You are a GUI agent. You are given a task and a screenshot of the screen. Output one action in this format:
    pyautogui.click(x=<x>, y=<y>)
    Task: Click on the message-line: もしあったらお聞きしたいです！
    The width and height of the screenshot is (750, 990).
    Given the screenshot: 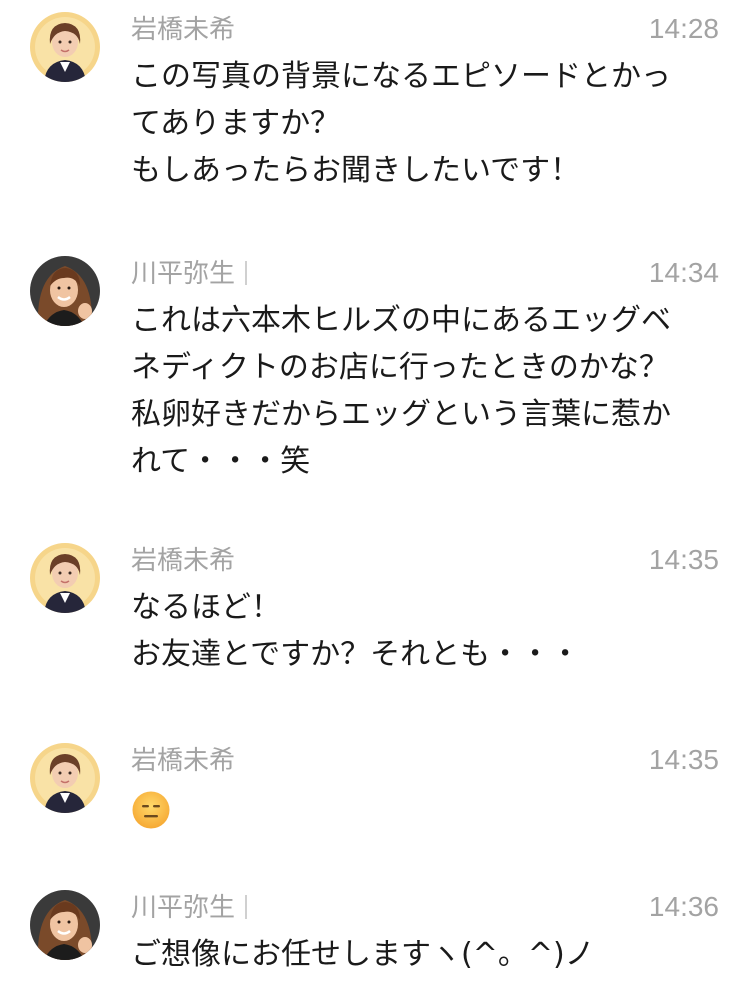 What is the action you would take?
    pyautogui.click(x=356, y=170)
    